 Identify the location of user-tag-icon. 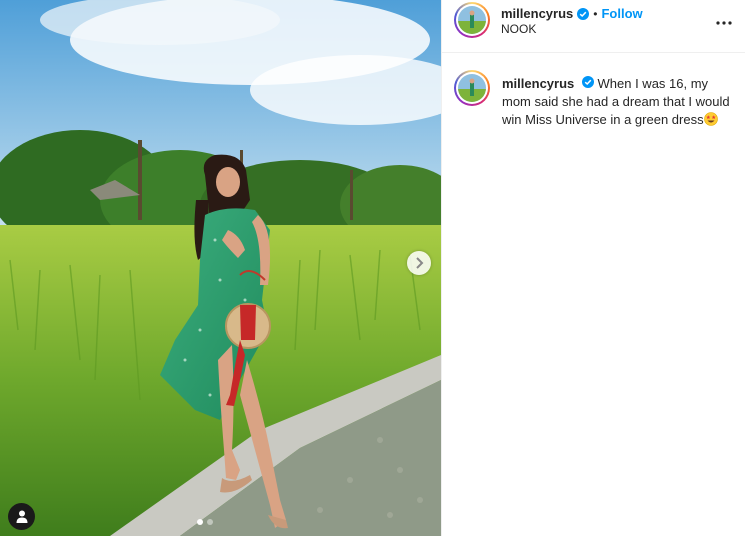
(21, 516).